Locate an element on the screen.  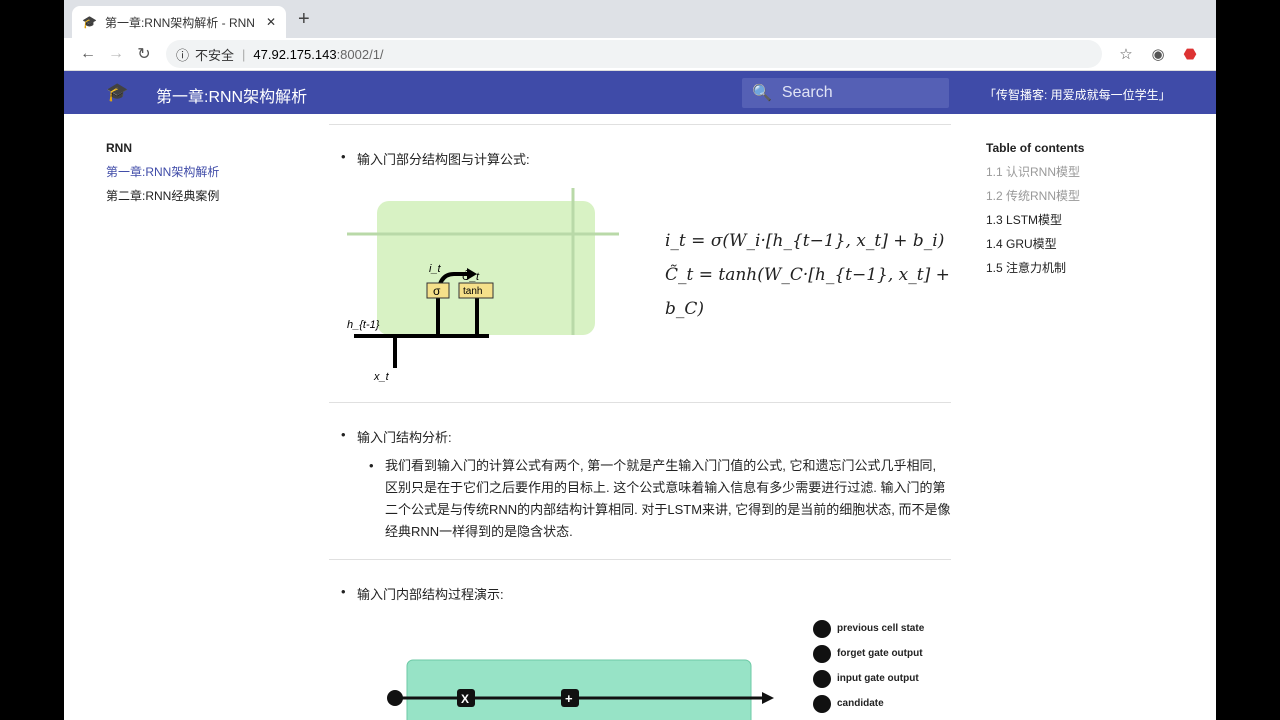
sidebar-item-chapter1: 第一章:RNN架构解析 is located at coordinates (162, 172).